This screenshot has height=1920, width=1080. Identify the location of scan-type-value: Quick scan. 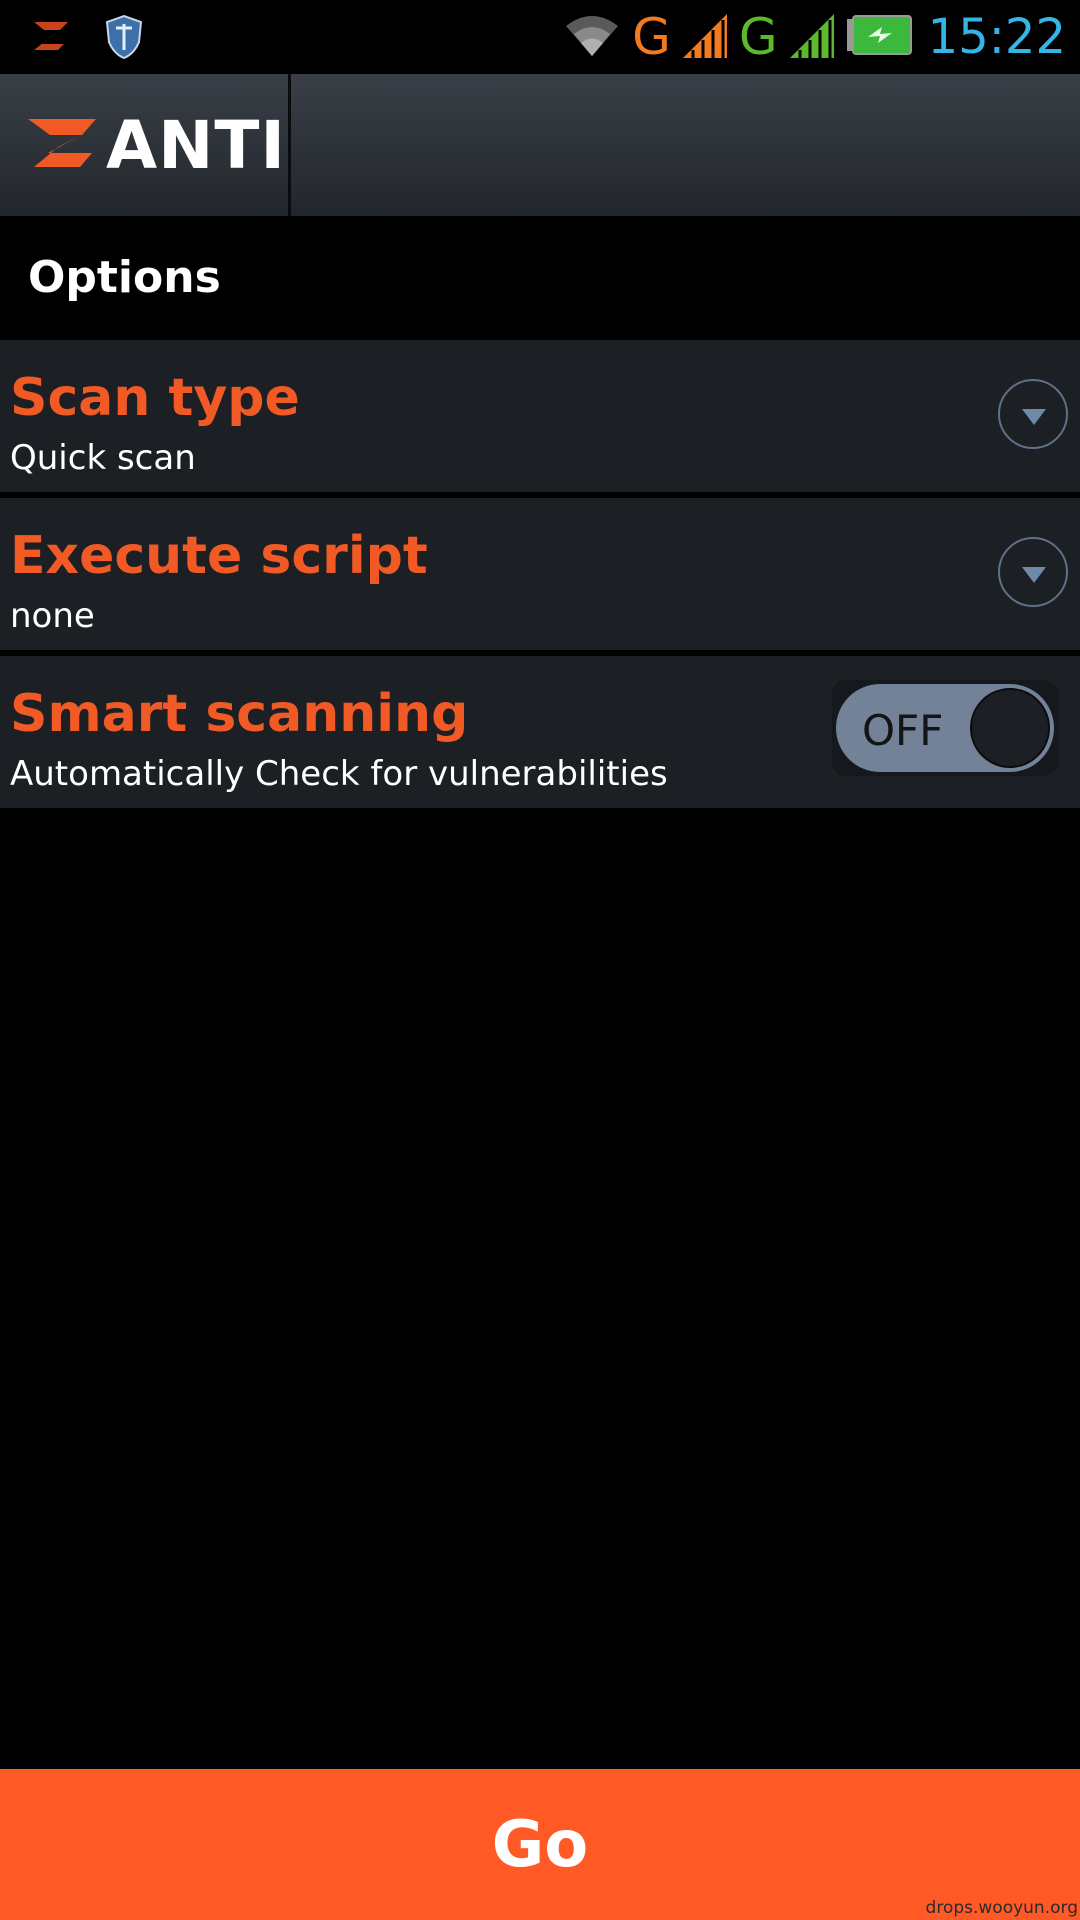
(103, 458).